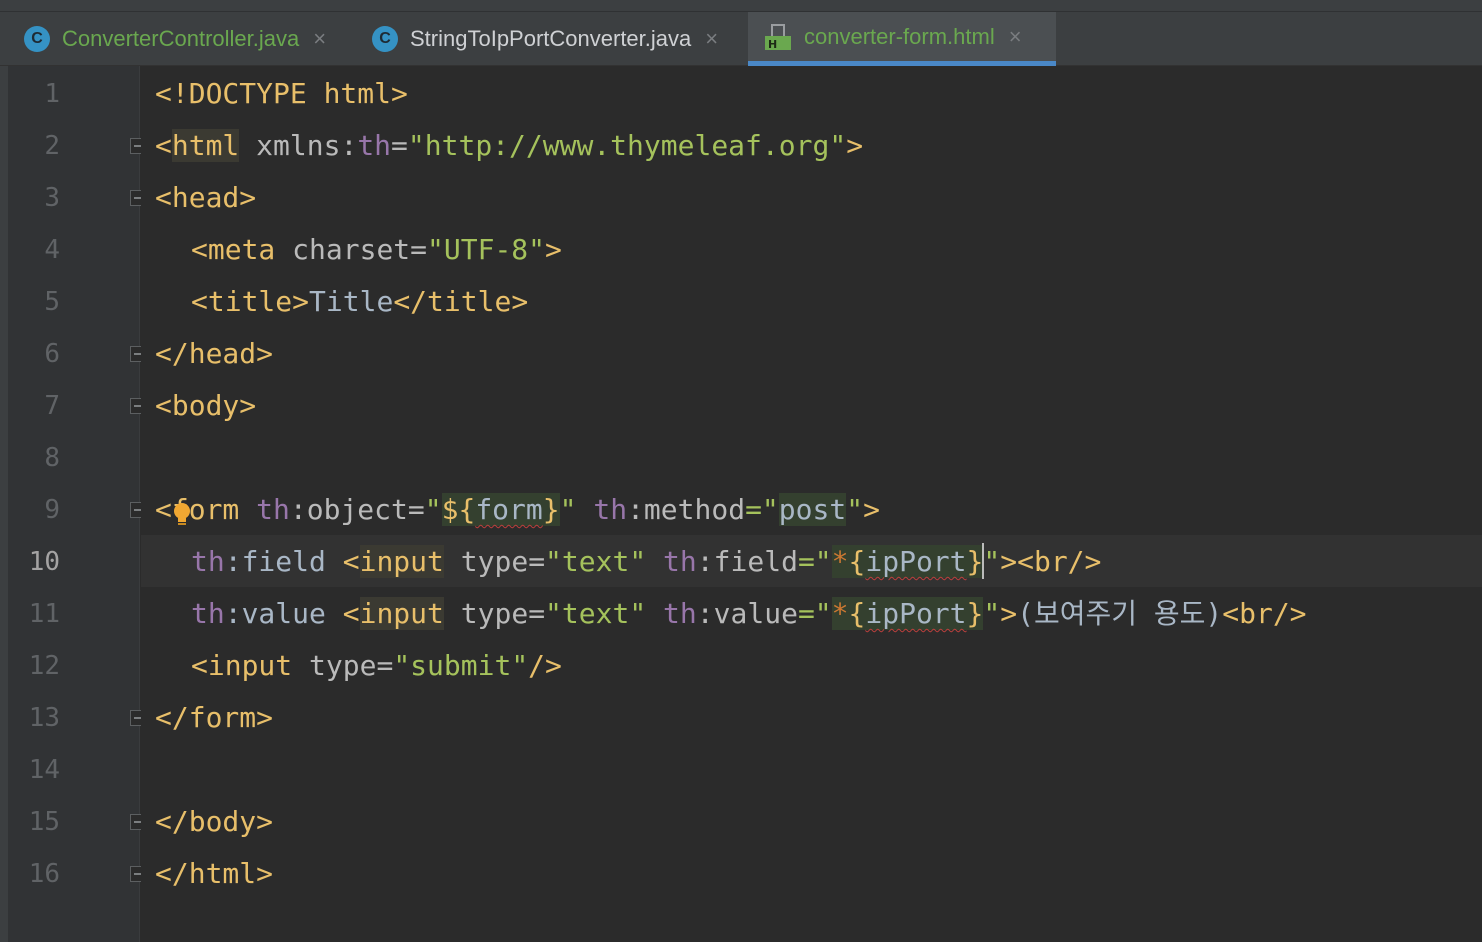 This screenshot has width=1482, height=942. Describe the element at coordinates (52, 354) in the screenshot. I see `line-number: 6` at that location.